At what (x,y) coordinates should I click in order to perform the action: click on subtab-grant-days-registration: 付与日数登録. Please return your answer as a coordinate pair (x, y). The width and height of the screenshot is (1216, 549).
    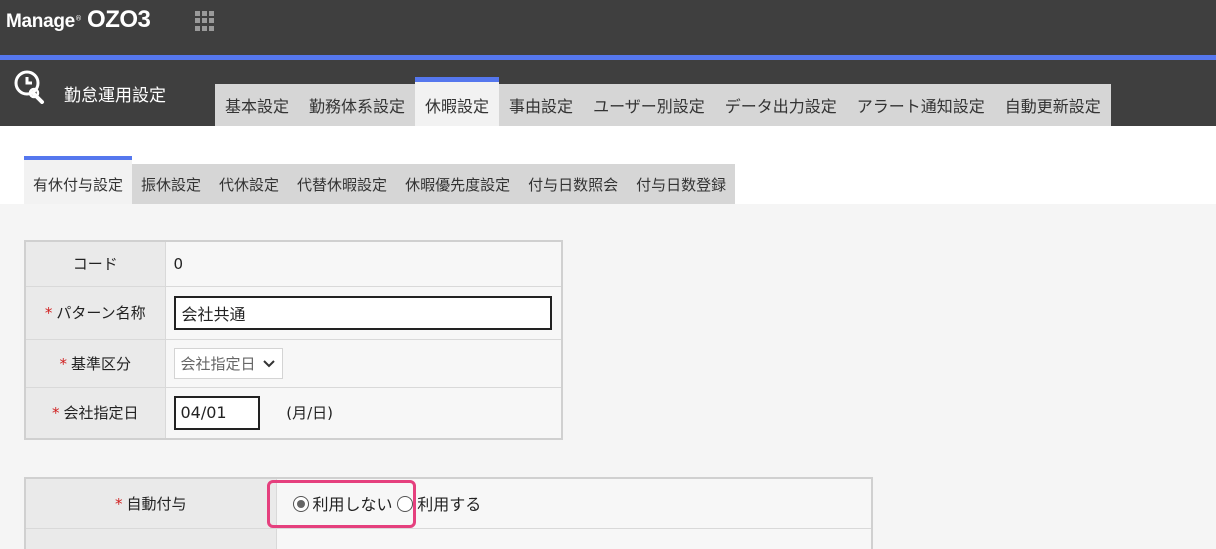
    Looking at the image, I should click on (681, 184).